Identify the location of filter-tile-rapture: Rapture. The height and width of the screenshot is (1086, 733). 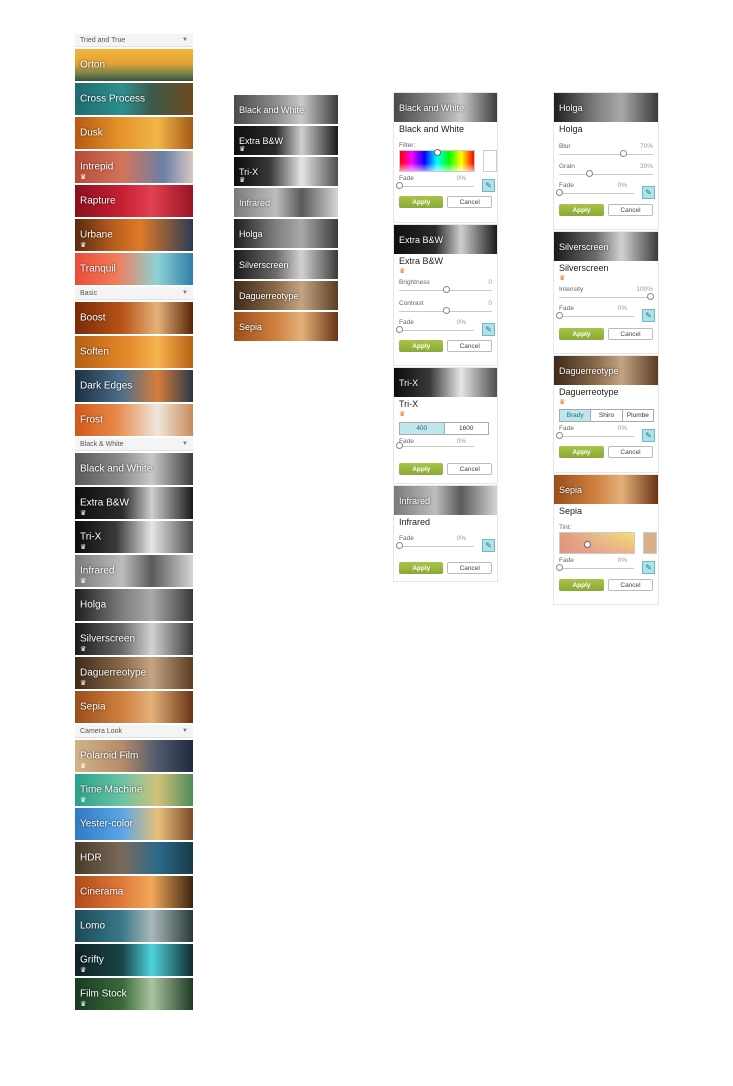
(134, 201).